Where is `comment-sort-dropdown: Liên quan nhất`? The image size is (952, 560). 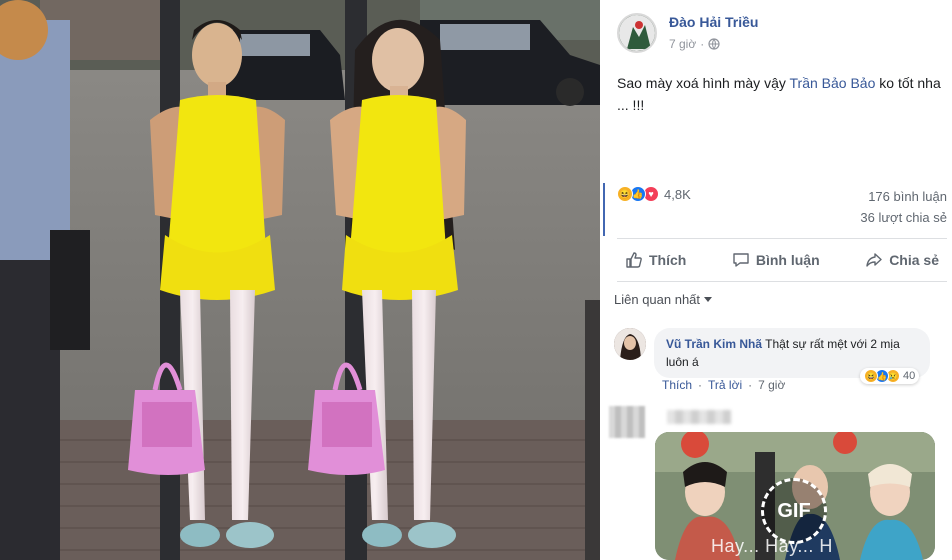
comment-sort-dropdown: Liên quan nhất is located at coordinates (663, 299).